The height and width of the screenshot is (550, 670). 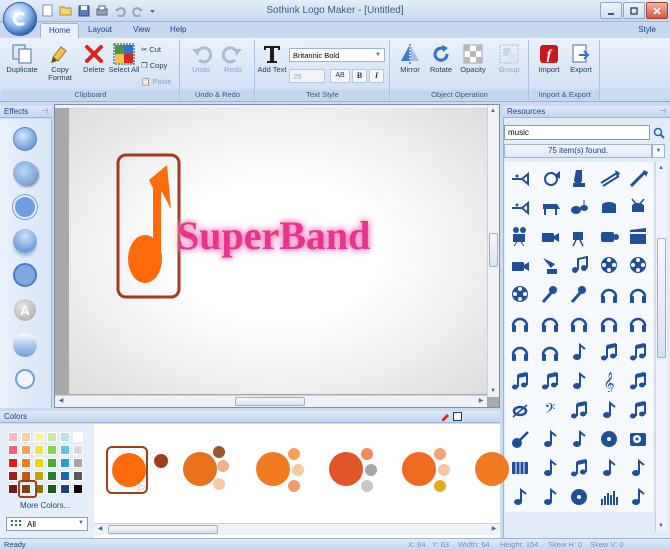 What do you see at coordinates (25, 275) in the screenshot?
I see `effect-ring` at bounding box center [25, 275].